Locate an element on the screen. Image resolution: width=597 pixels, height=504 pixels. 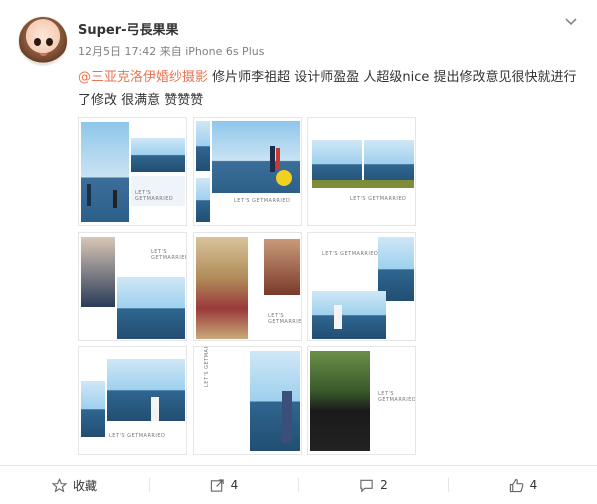
repost-button: 4 is located at coordinates (224, 485).